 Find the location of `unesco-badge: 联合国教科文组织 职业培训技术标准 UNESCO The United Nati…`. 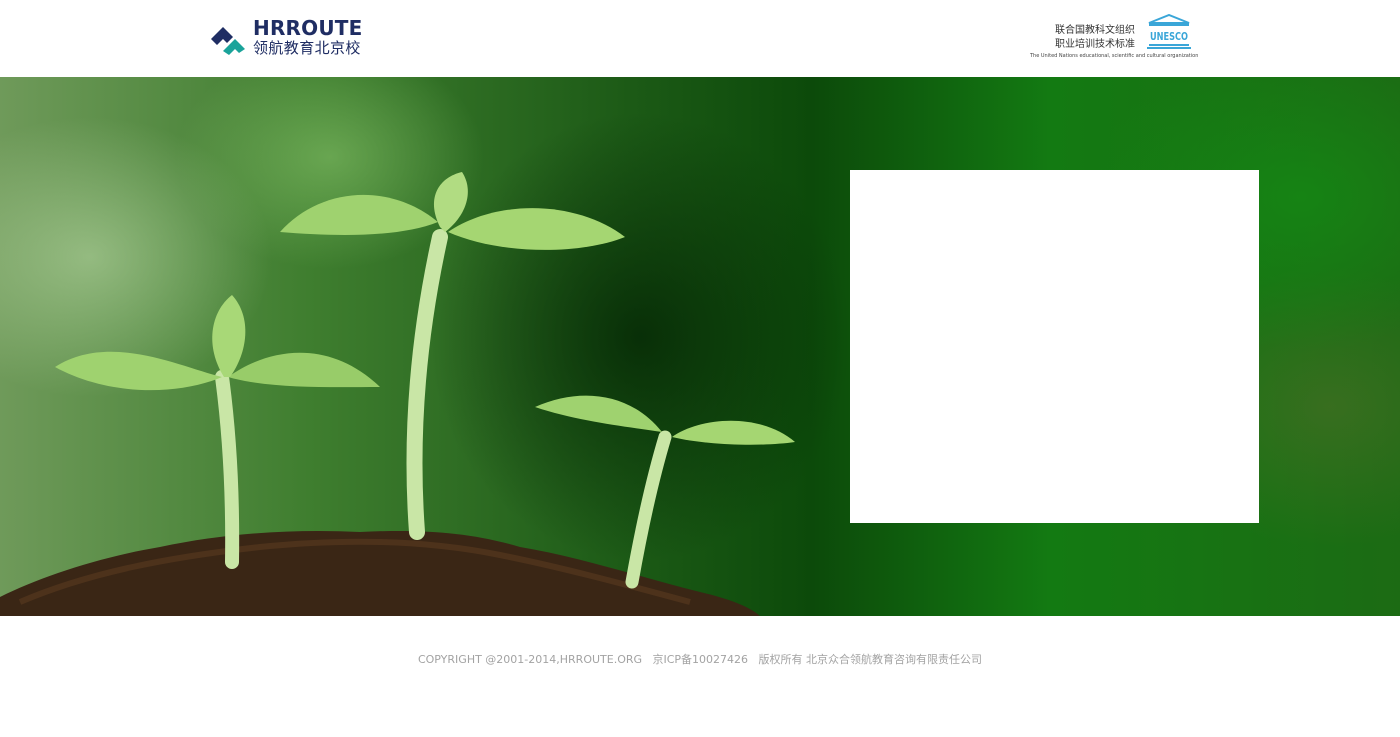

unesco-badge: 联合国教科文组织 职业培训技术标准 UNESCO The United Nati… is located at coordinates (1113, 39).